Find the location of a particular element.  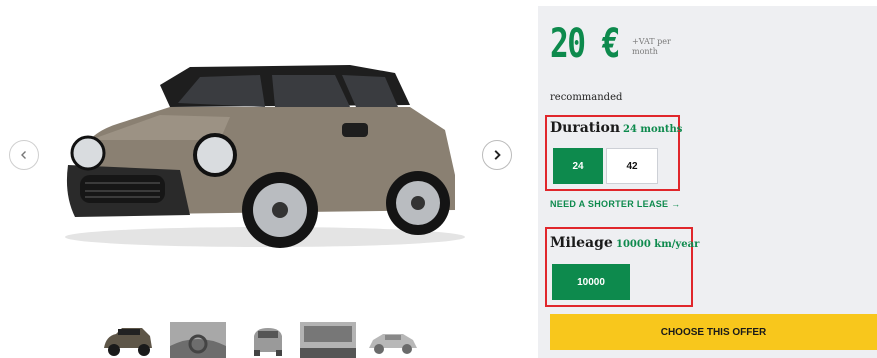

thumbnail-dashboard is located at coordinates (328, 340).